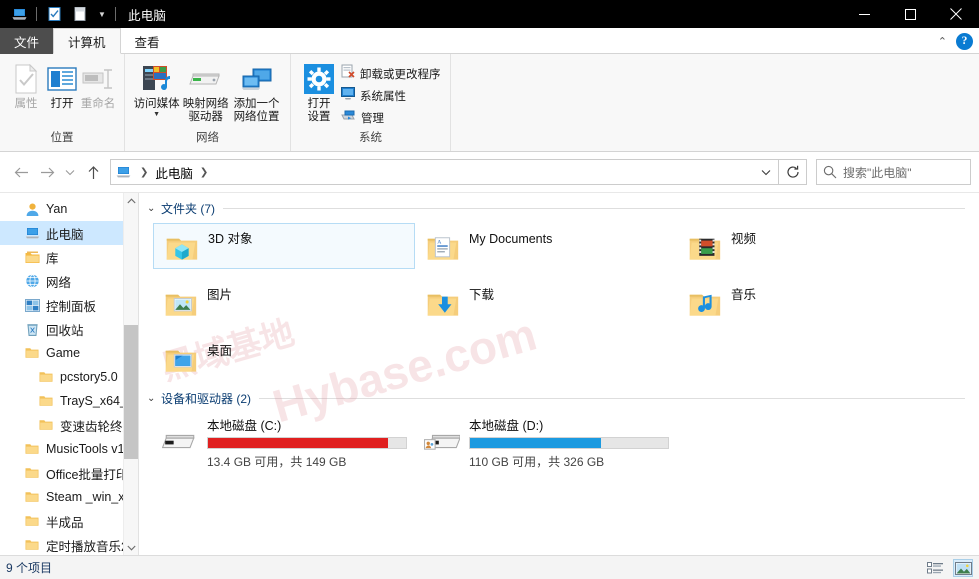  I want to click on large-icons-view-icon, so click(963, 568).